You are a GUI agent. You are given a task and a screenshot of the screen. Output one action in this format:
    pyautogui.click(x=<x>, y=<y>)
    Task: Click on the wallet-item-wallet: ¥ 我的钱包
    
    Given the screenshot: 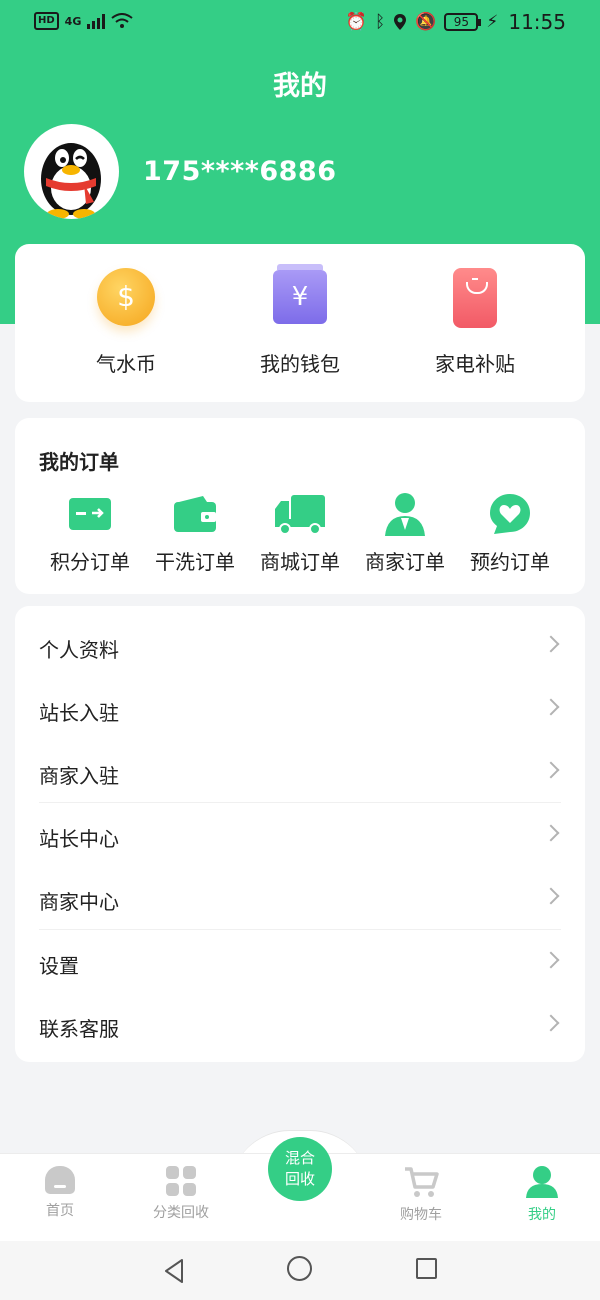 What is the action you would take?
    pyautogui.click(x=300, y=320)
    